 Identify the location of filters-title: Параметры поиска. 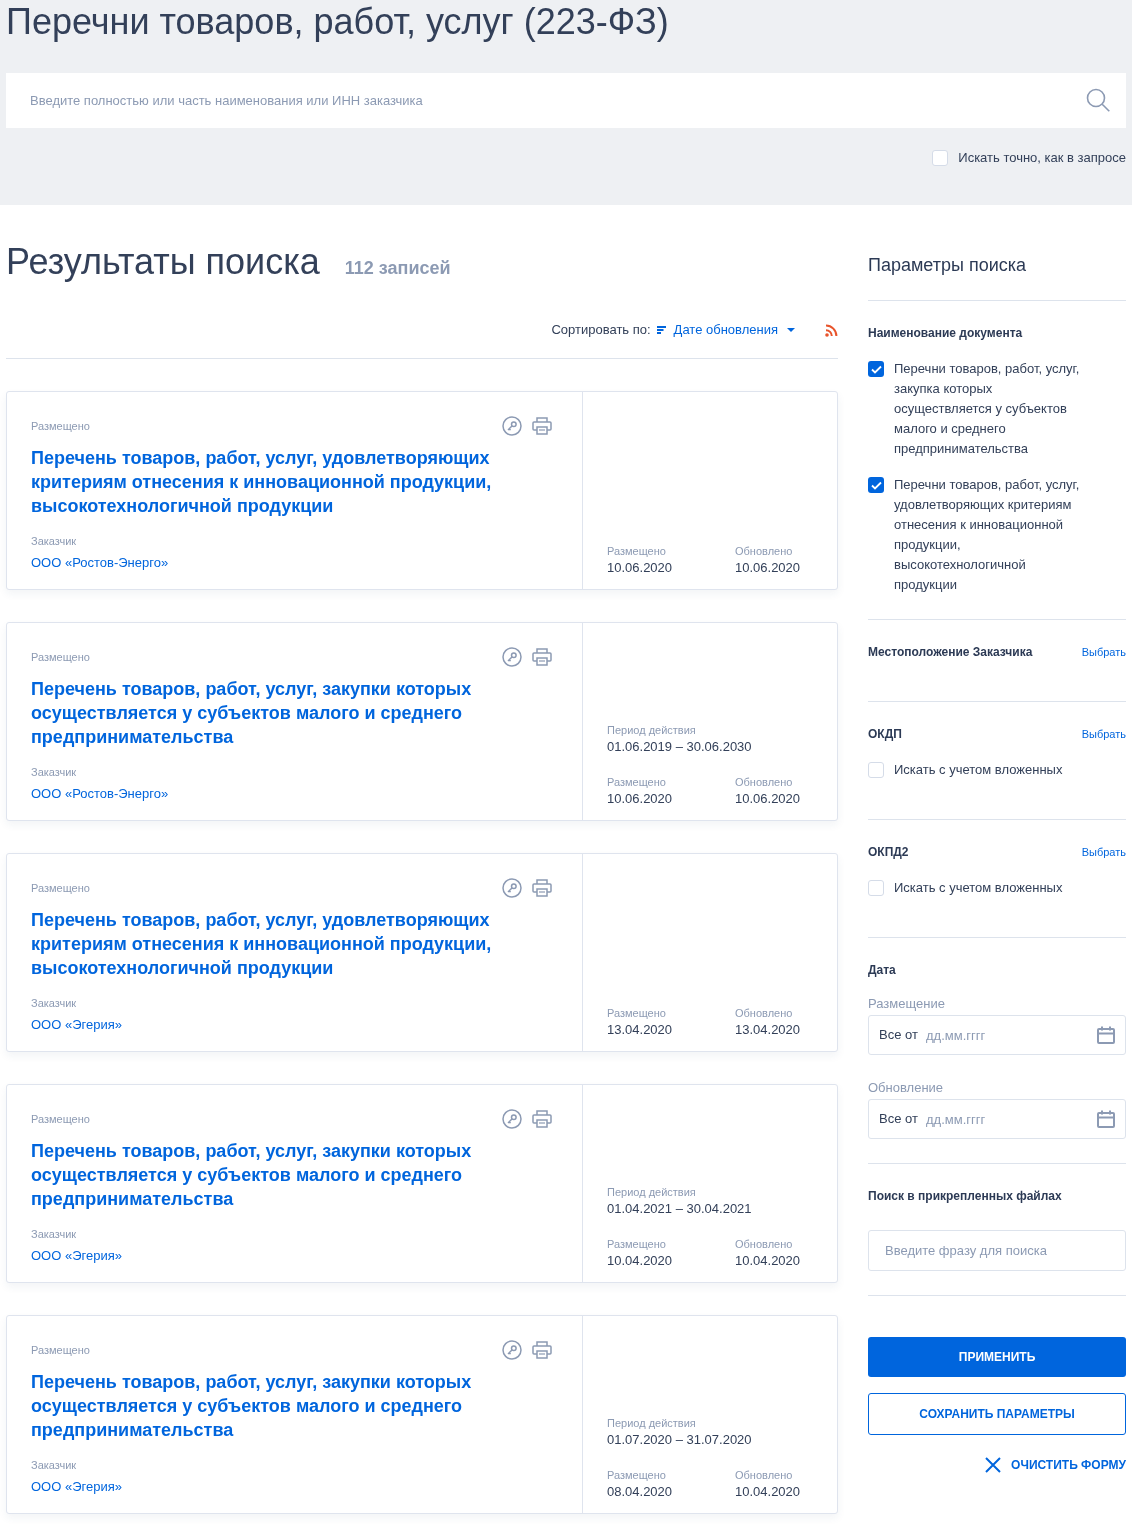
(947, 265).